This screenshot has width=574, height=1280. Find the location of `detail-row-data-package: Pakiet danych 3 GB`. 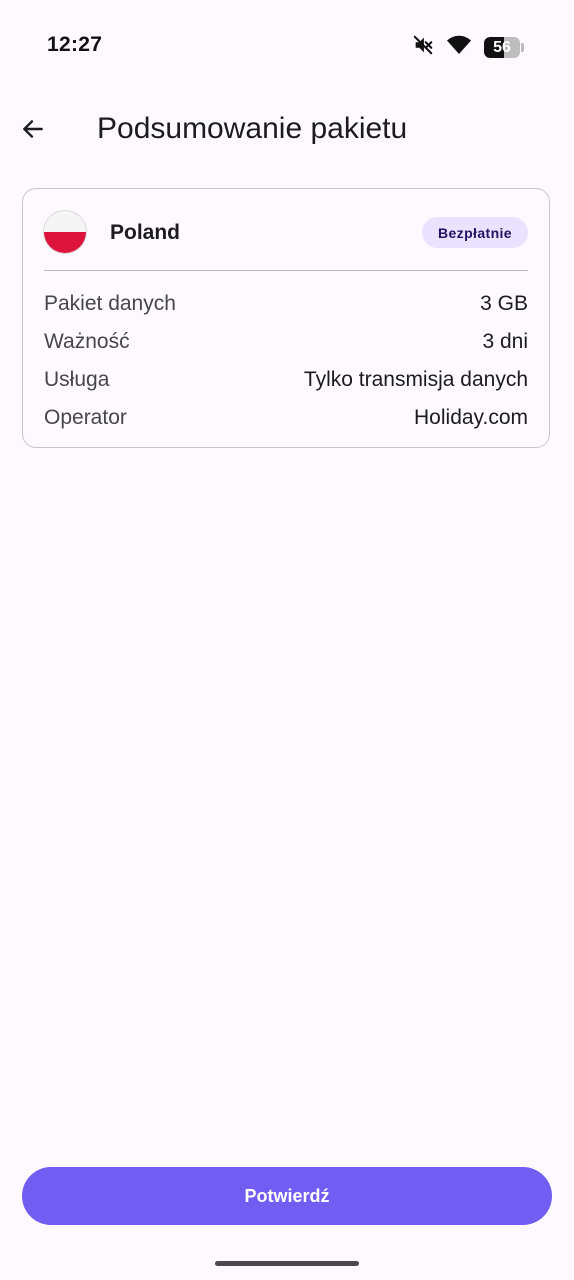

detail-row-data-package: Pakiet danych 3 GB is located at coordinates (286, 304).